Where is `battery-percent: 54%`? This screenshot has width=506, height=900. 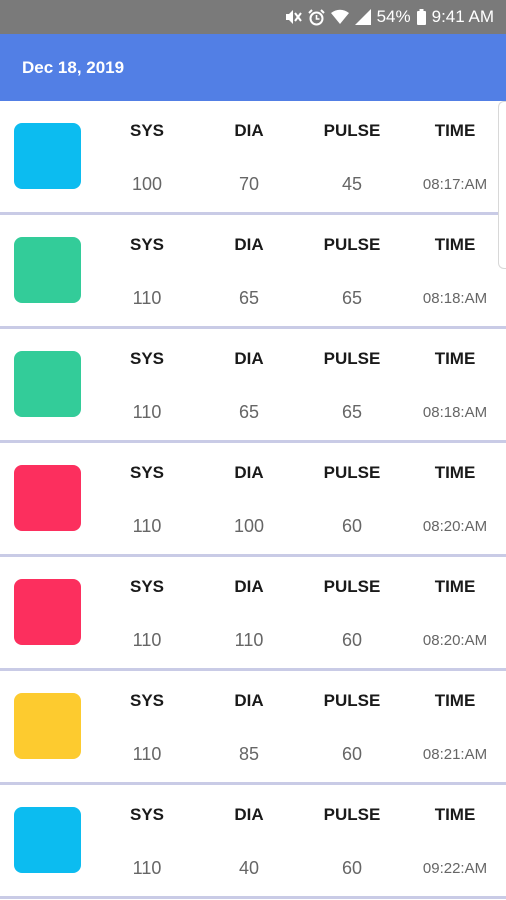 battery-percent: 54% is located at coordinates (393, 16).